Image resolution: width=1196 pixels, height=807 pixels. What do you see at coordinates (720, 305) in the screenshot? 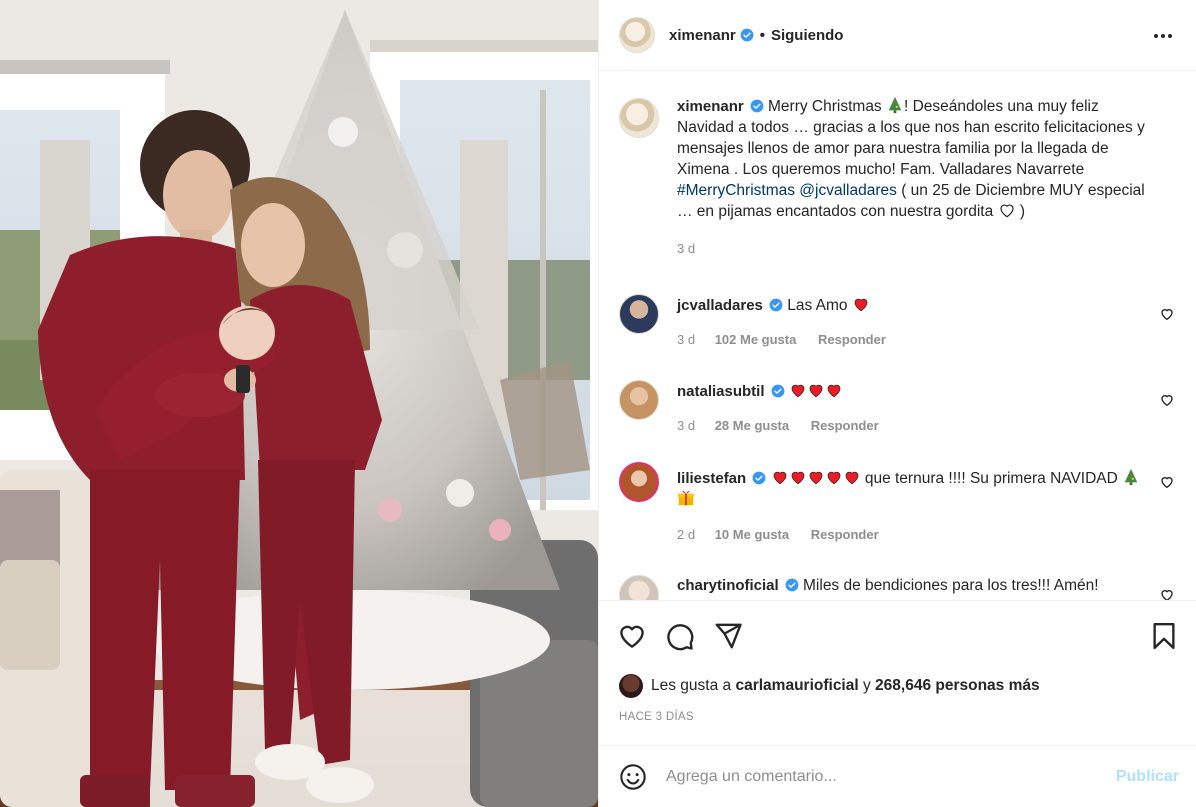
I see `comment-username: jcvalladares` at bounding box center [720, 305].